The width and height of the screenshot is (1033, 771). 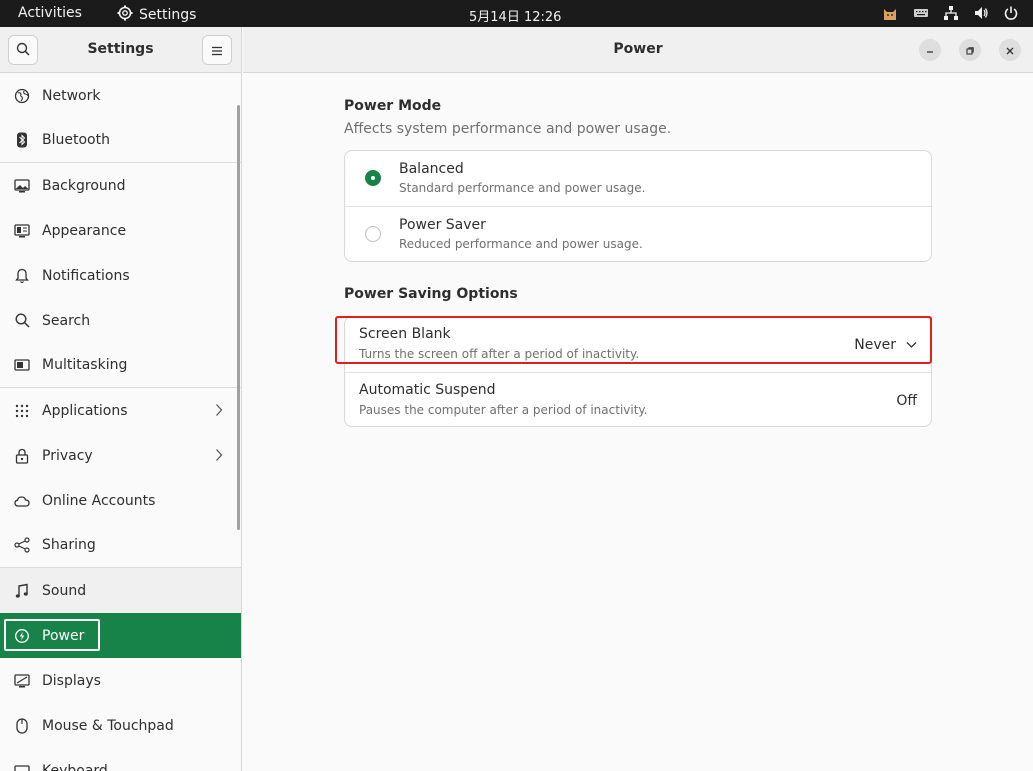 What do you see at coordinates (431, 169) in the screenshot?
I see `option-label: Balanced` at bounding box center [431, 169].